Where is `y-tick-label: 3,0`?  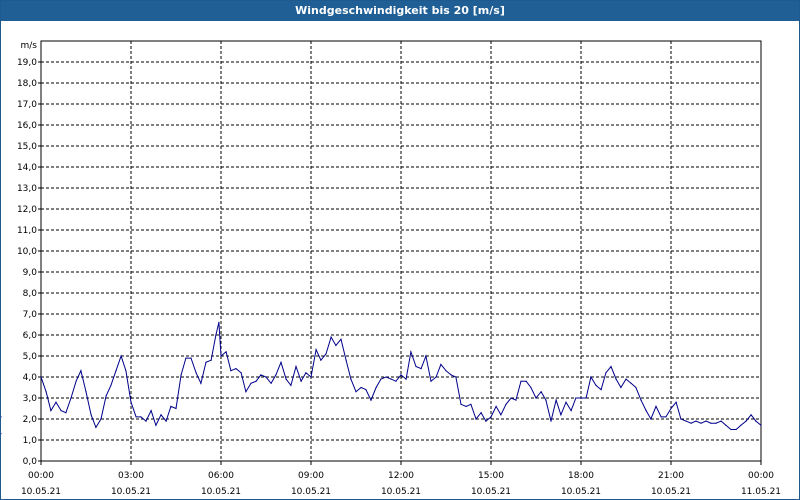 y-tick-label: 3,0 is located at coordinates (30, 399).